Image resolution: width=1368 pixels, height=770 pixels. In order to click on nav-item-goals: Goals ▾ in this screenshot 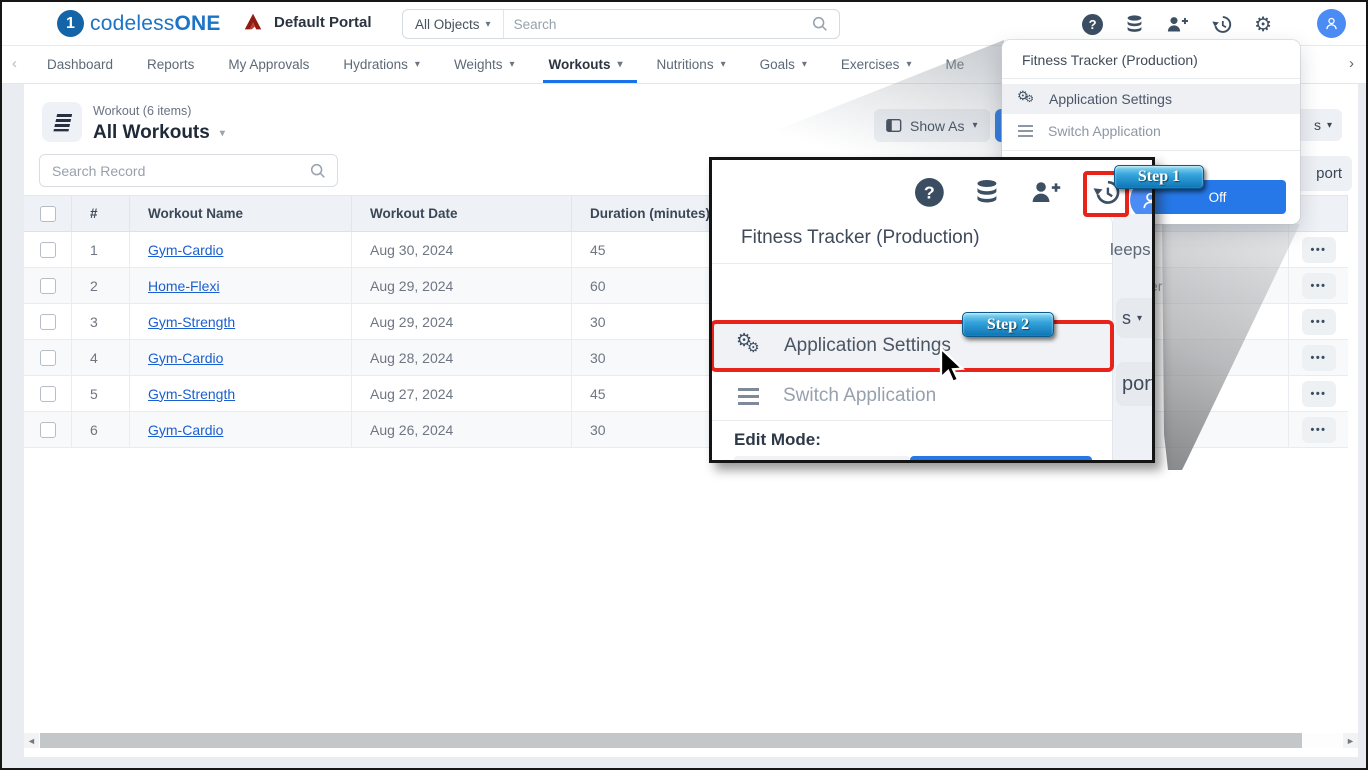, I will do `click(783, 64)`.